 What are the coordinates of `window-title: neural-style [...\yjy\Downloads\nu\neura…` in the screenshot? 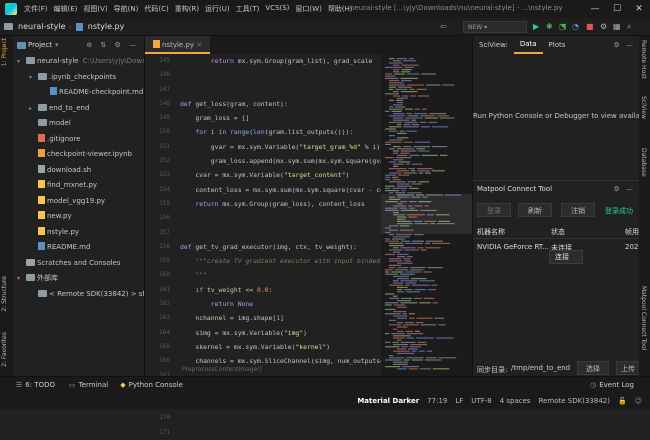 It's located at (456, 8).